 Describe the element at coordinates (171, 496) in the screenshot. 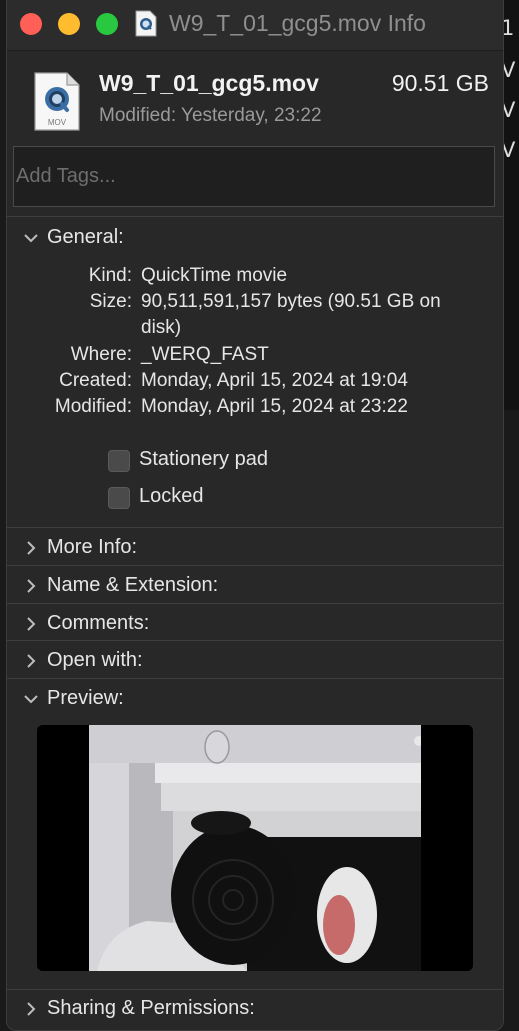

I see `locked-label: Locked` at that location.